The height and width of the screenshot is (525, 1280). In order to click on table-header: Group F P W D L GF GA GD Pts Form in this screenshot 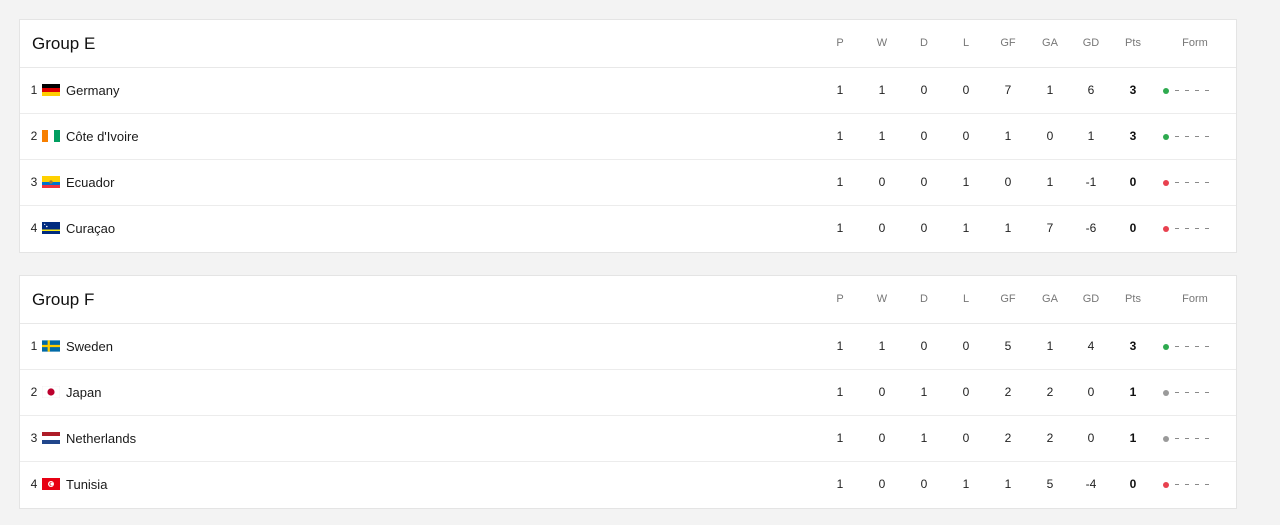, I will do `click(628, 300)`.